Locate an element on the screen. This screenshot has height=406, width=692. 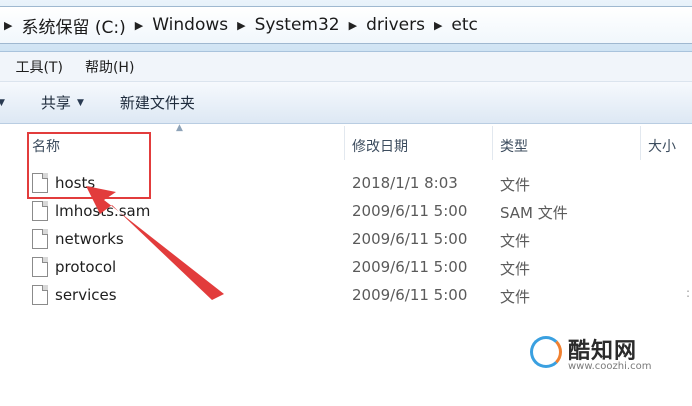
share-button: 共享 ▼ is located at coordinates (62, 102).